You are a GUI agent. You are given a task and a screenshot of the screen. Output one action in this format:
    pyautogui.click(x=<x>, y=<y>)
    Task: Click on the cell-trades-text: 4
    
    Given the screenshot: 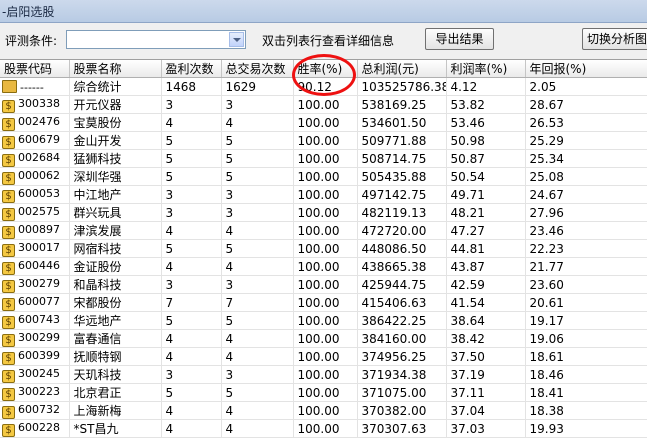 What is the action you would take?
    pyautogui.click(x=230, y=411)
    